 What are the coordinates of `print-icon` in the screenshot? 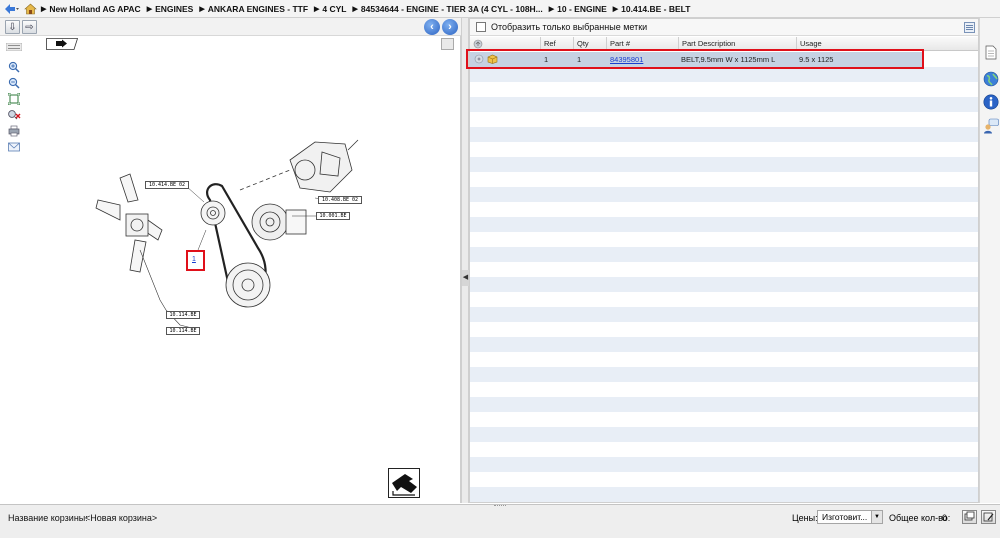 It's located at (14, 131).